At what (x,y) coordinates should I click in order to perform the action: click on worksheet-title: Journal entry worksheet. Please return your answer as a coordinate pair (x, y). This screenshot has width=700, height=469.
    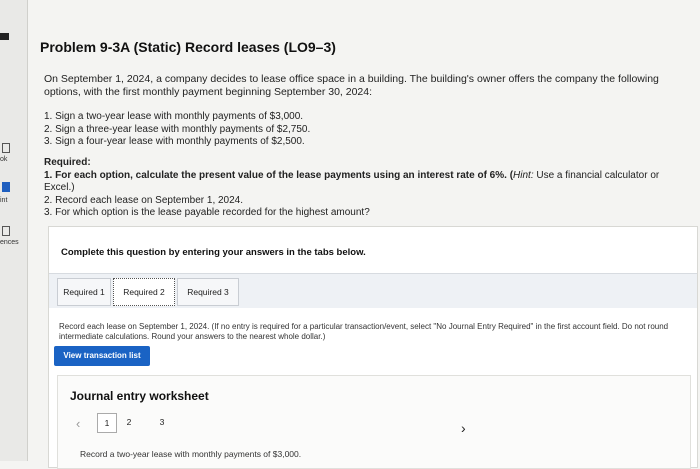
    Looking at the image, I should click on (139, 396).